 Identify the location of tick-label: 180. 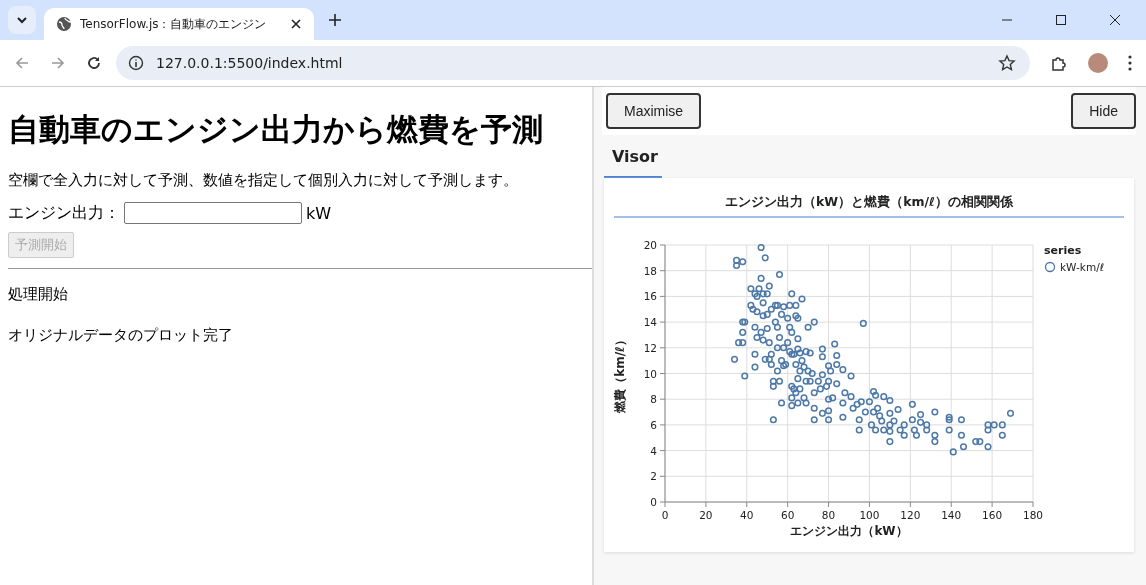
(1033, 515).